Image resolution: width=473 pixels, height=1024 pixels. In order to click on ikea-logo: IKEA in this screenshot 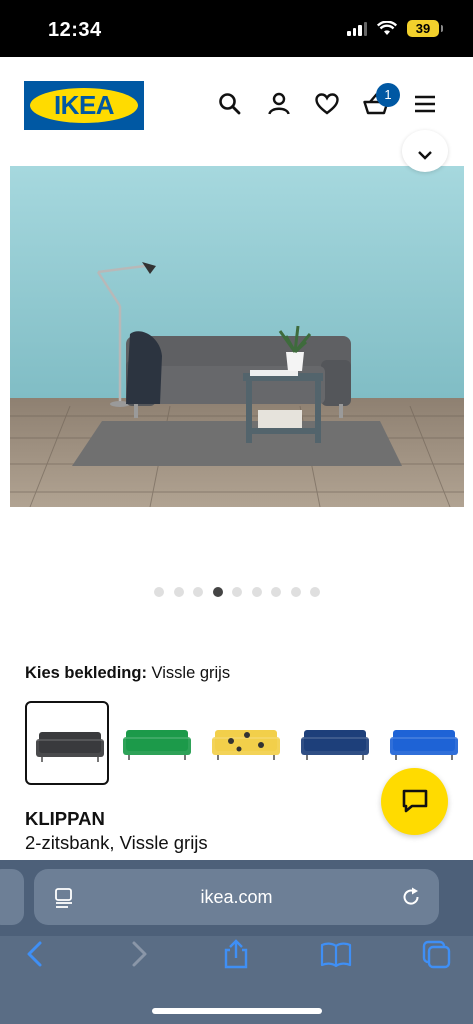, I will do `click(84, 105)`.